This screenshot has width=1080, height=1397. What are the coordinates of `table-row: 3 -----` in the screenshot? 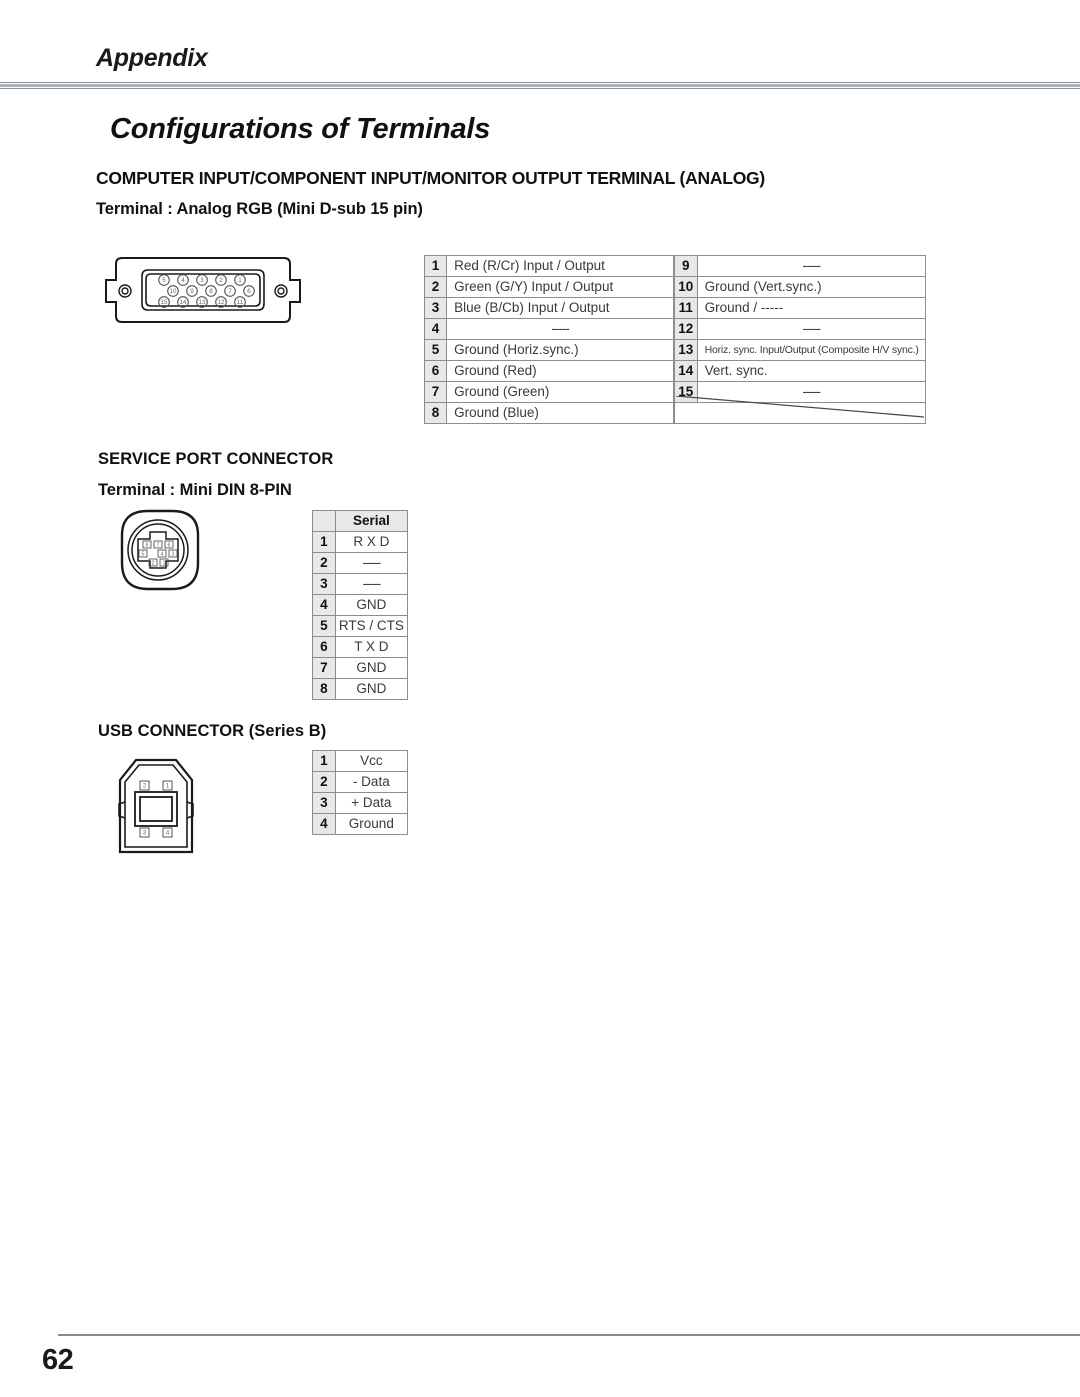 It's located at (360, 584).